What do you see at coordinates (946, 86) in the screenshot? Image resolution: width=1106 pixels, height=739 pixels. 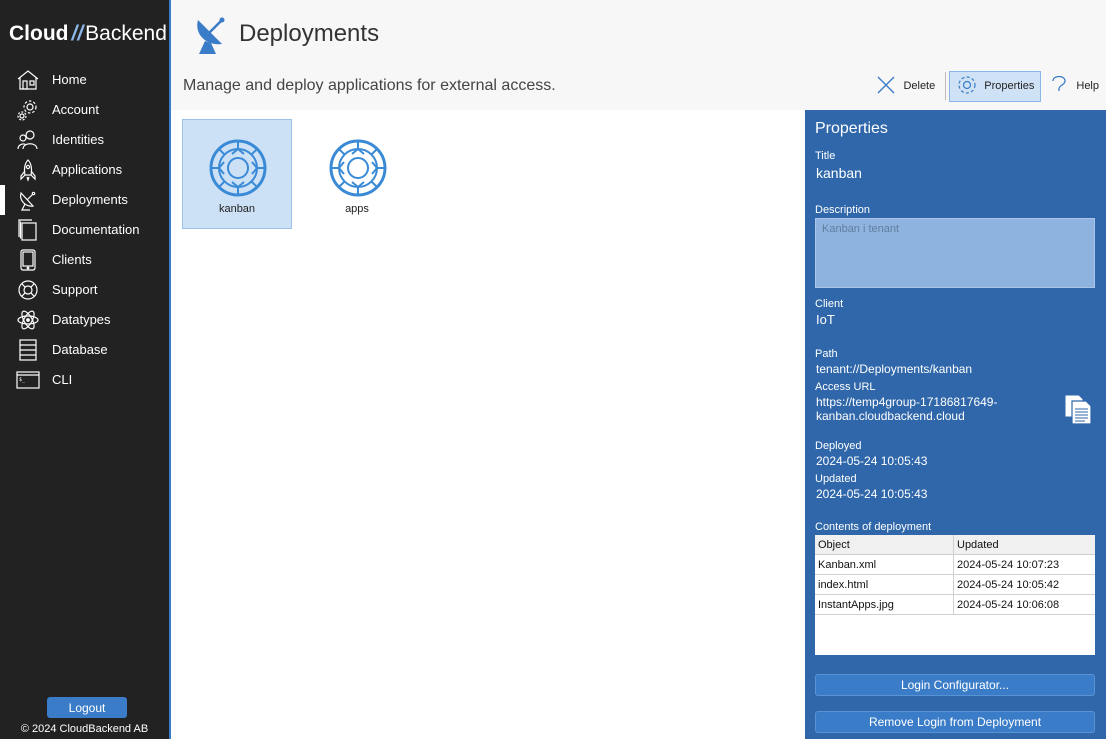 I see `toolbar-separator` at bounding box center [946, 86].